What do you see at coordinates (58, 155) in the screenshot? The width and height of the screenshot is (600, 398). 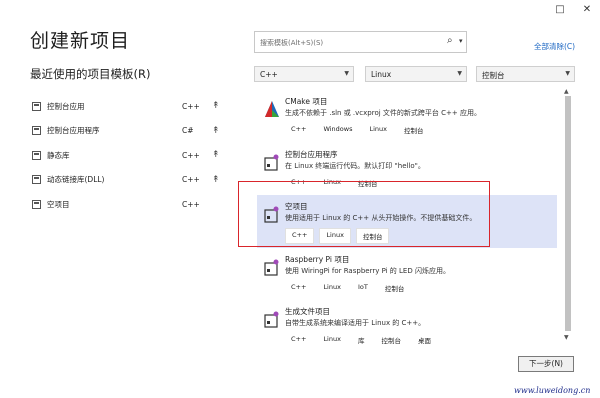 I see `recent-item-label: 静态库` at bounding box center [58, 155].